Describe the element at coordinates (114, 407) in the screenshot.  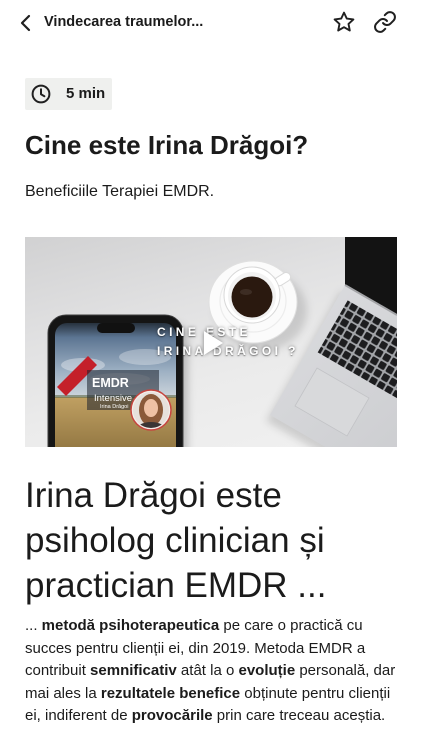
I see `phone-screen-author: Irina Drăgoi` at that location.